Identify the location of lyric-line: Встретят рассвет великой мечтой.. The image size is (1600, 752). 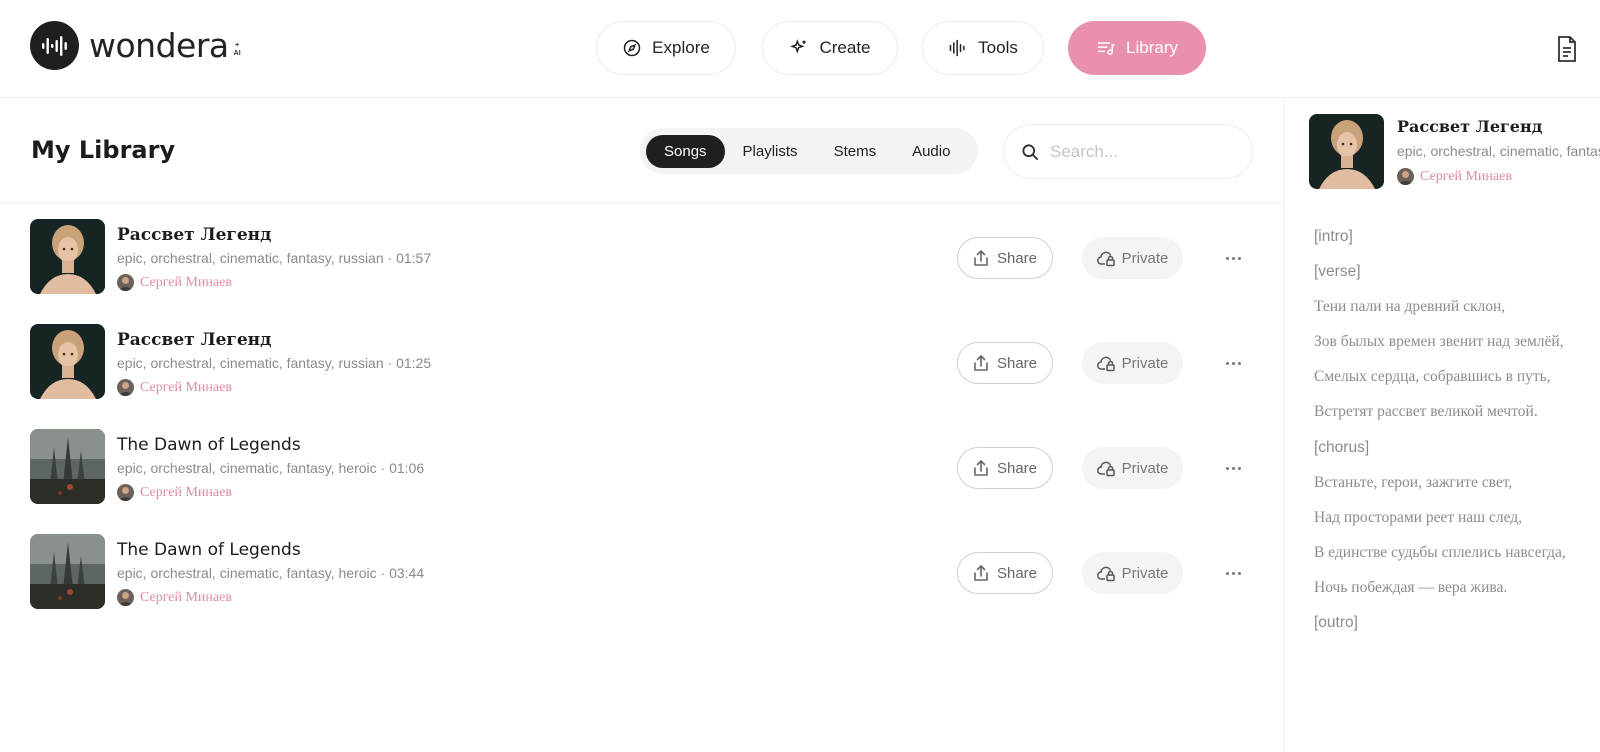
(1426, 412).